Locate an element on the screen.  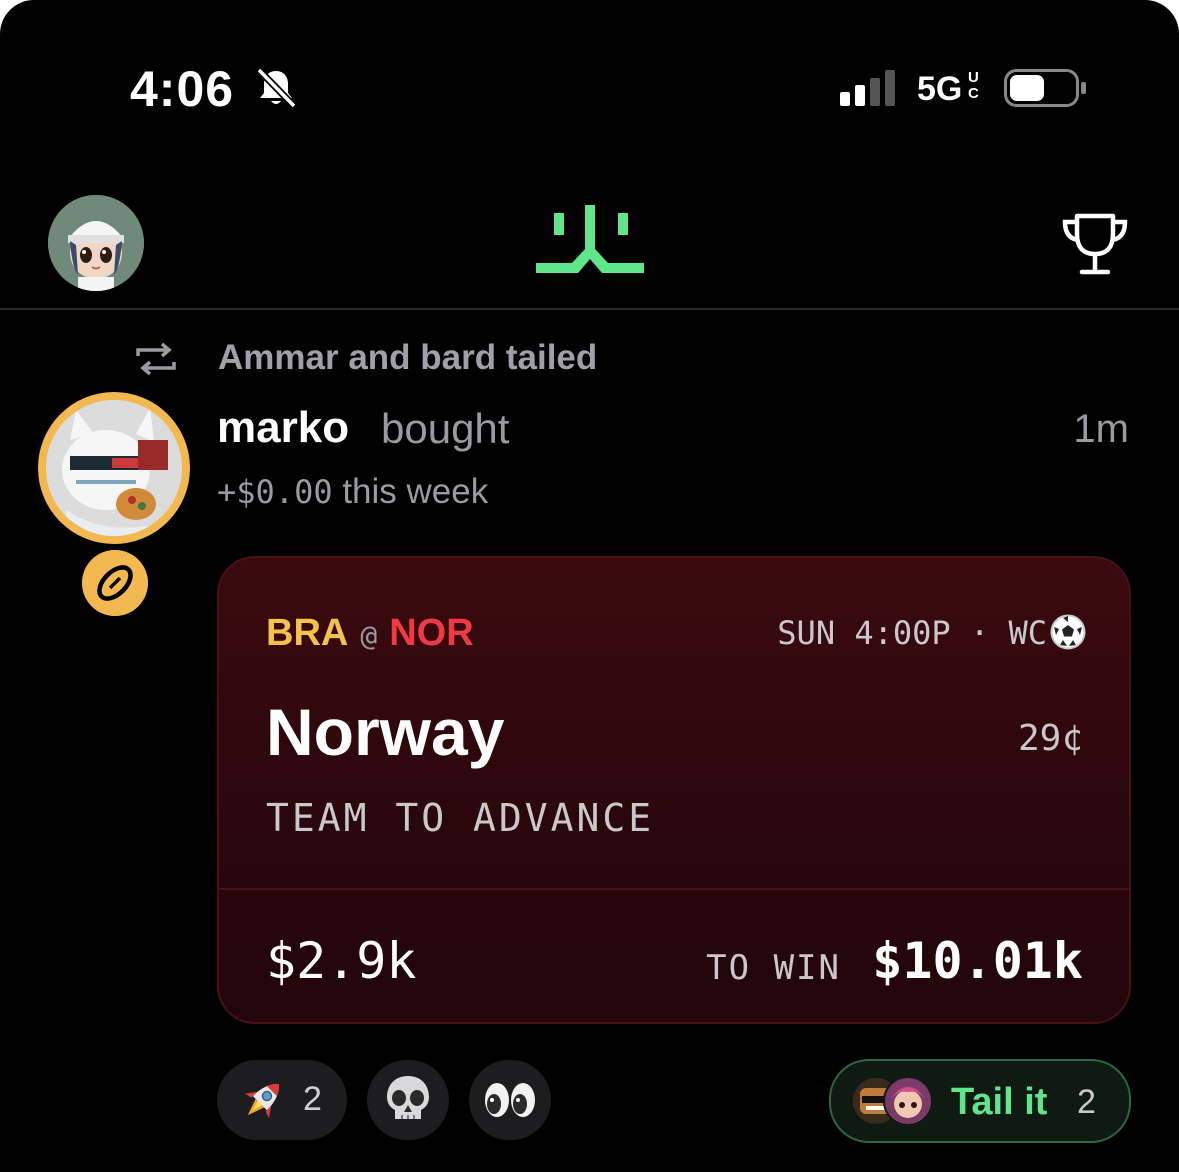
home-team: NOR is located at coordinates (431, 633).